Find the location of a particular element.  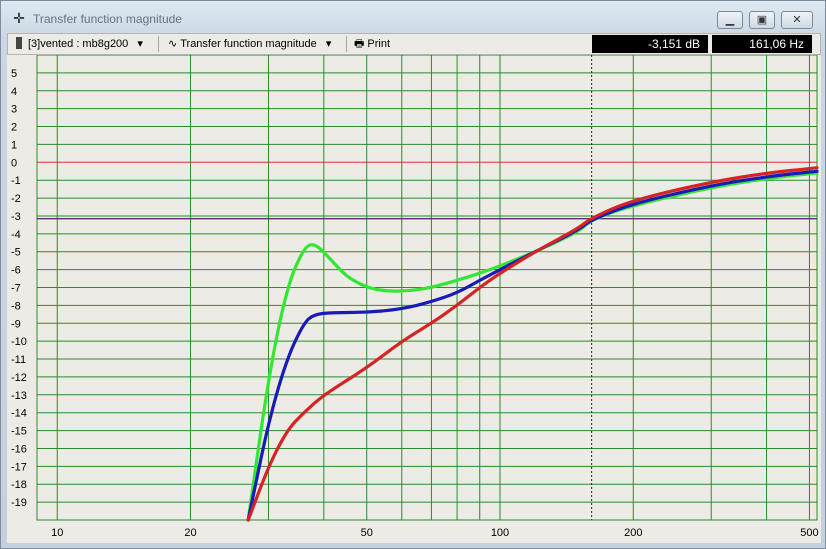

minimize-button: ▁ is located at coordinates (730, 20).